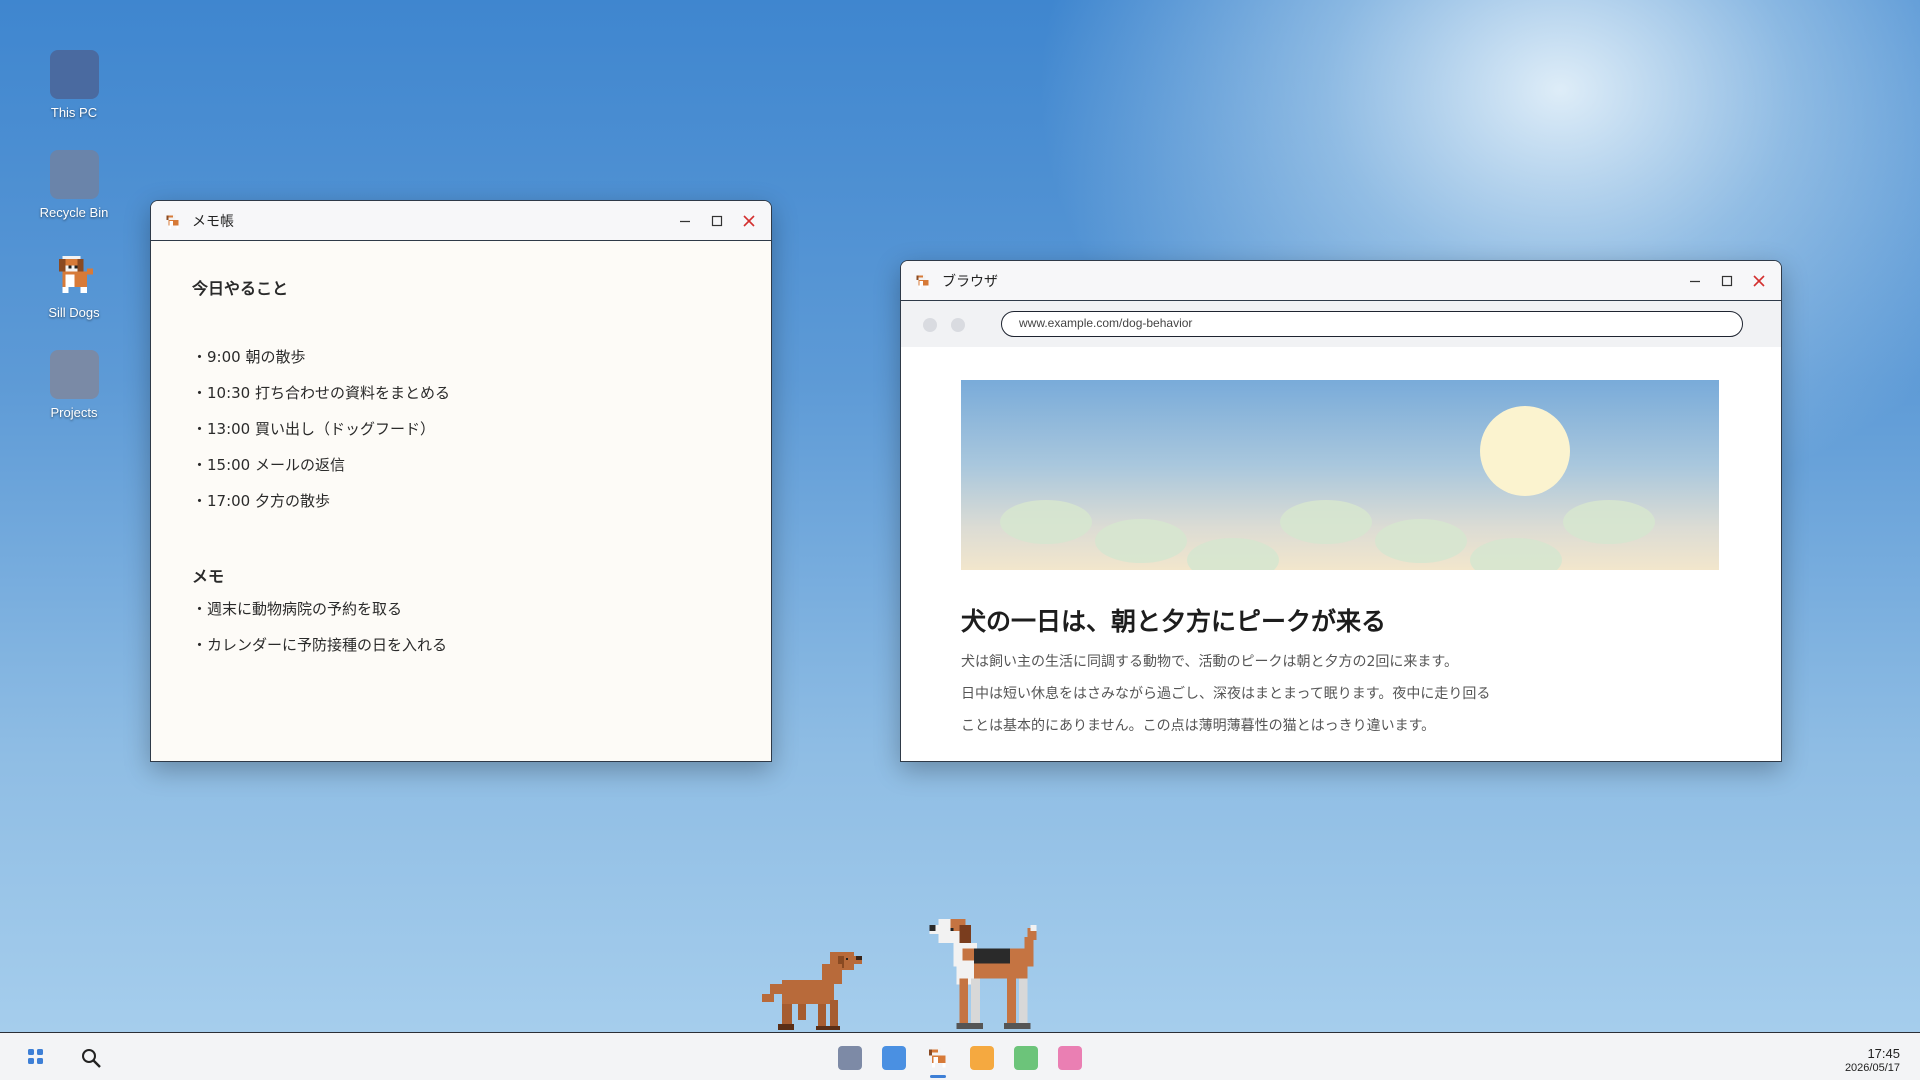 The height and width of the screenshot is (1080, 1920). I want to click on taskbar-app-gray, so click(850, 1058).